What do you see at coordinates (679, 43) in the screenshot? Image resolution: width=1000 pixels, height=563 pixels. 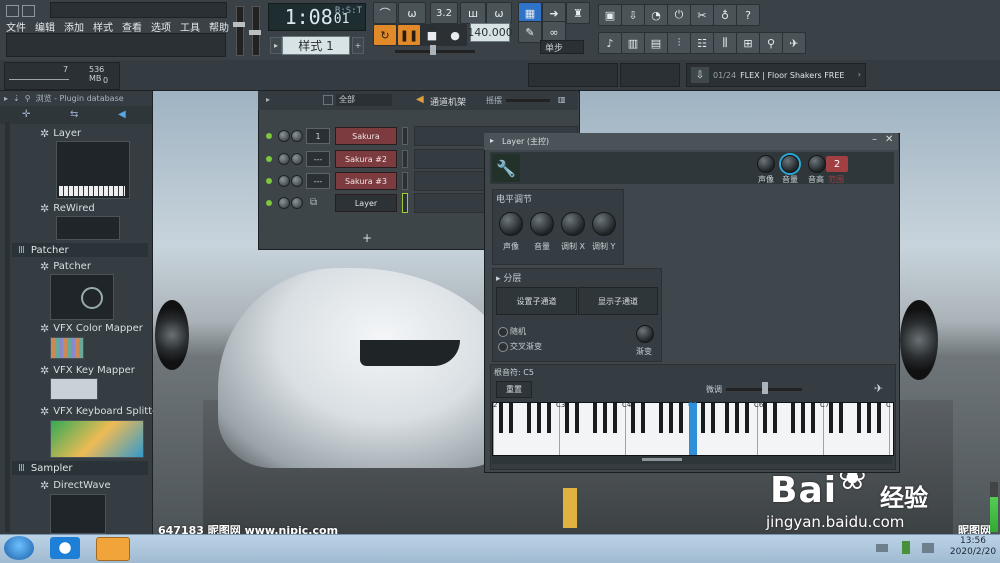 I see `mixer-icon: ⫶` at bounding box center [679, 43].